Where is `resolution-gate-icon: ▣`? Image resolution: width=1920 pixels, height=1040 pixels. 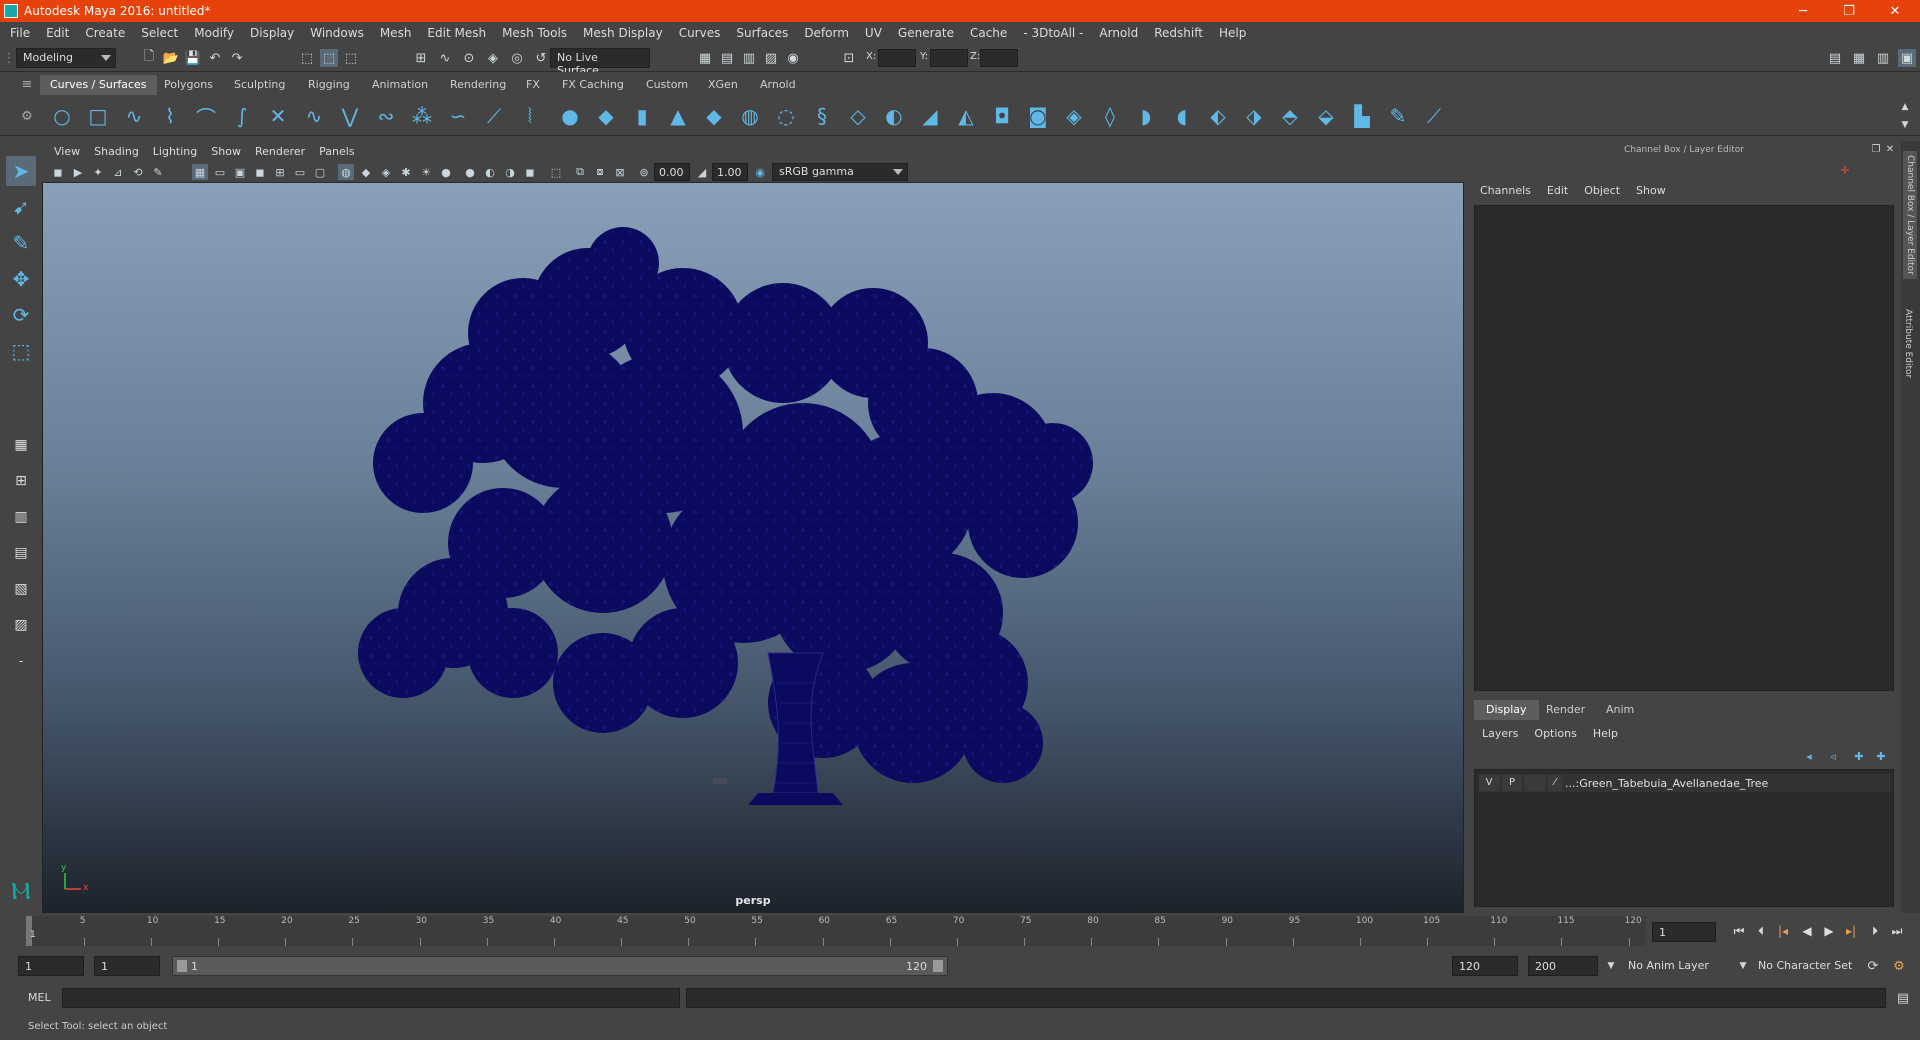 resolution-gate-icon: ▣ is located at coordinates (240, 172).